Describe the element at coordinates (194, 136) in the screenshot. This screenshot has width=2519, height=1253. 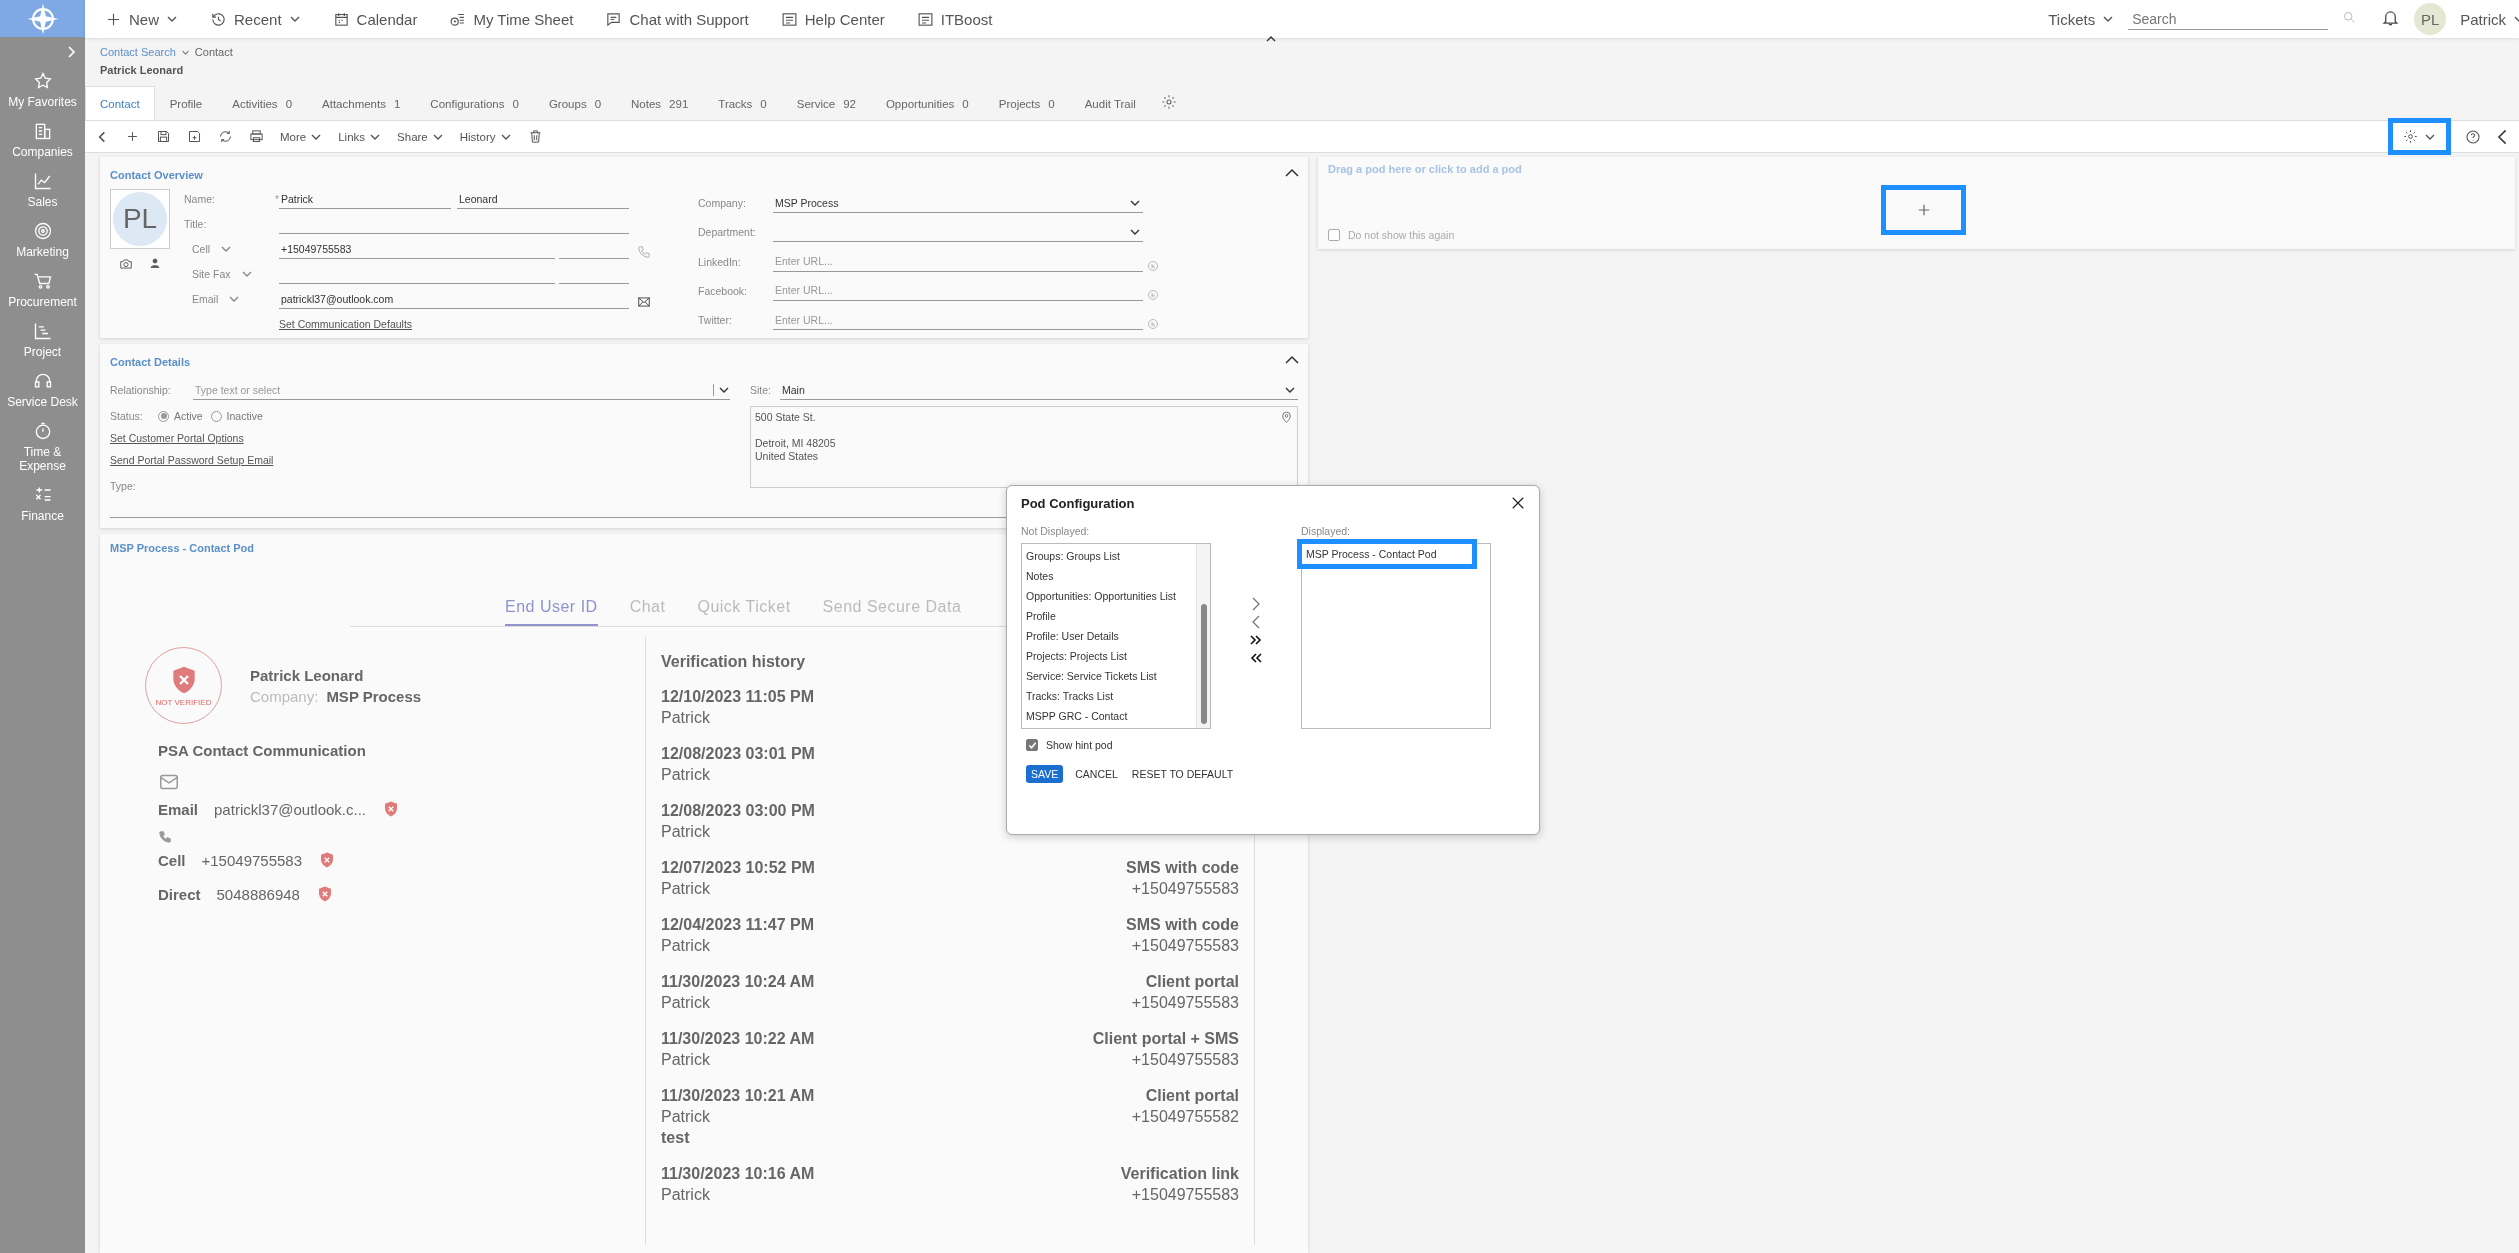
I see `save-close-icon` at that location.